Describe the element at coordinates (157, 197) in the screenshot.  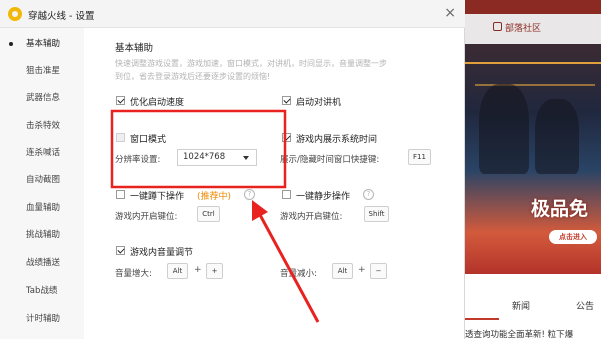
I see `one-key-crouch-label: 一键蹲下操作` at that location.